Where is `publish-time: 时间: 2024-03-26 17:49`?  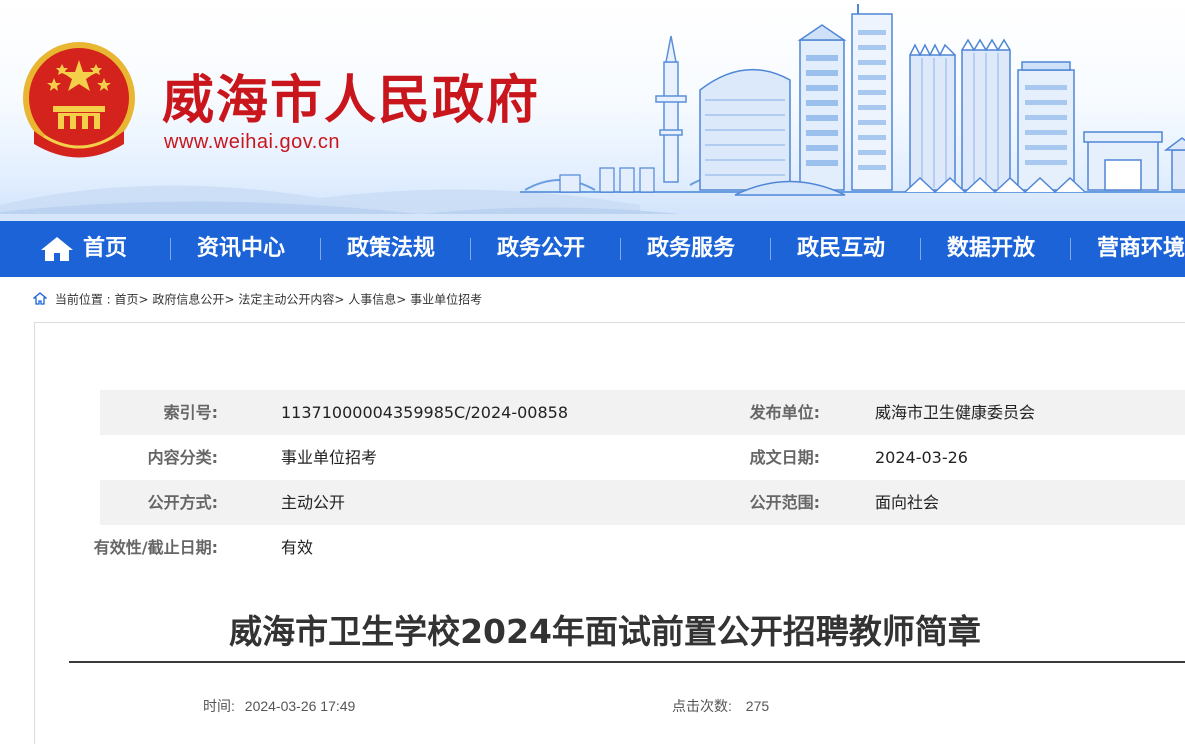
publish-time: 时间: 2024-03-26 17:49 is located at coordinates (279, 706).